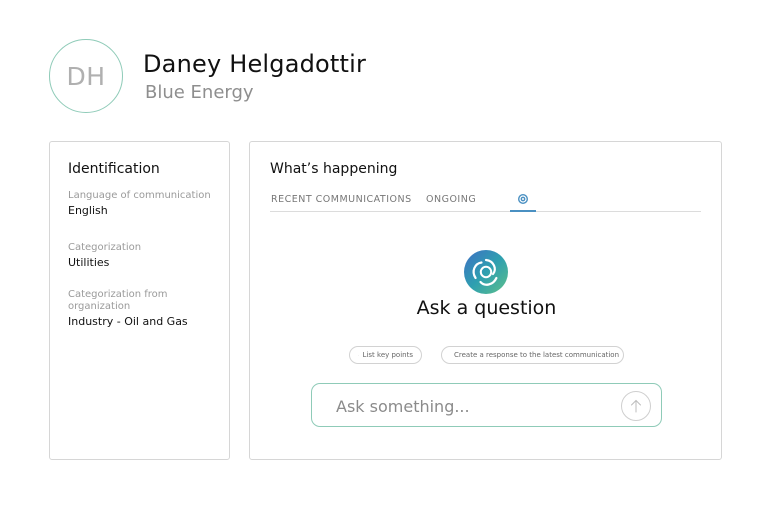 This screenshot has height=507, width=768. What do you see at coordinates (88, 210) in the screenshot?
I see `language-value: English` at bounding box center [88, 210].